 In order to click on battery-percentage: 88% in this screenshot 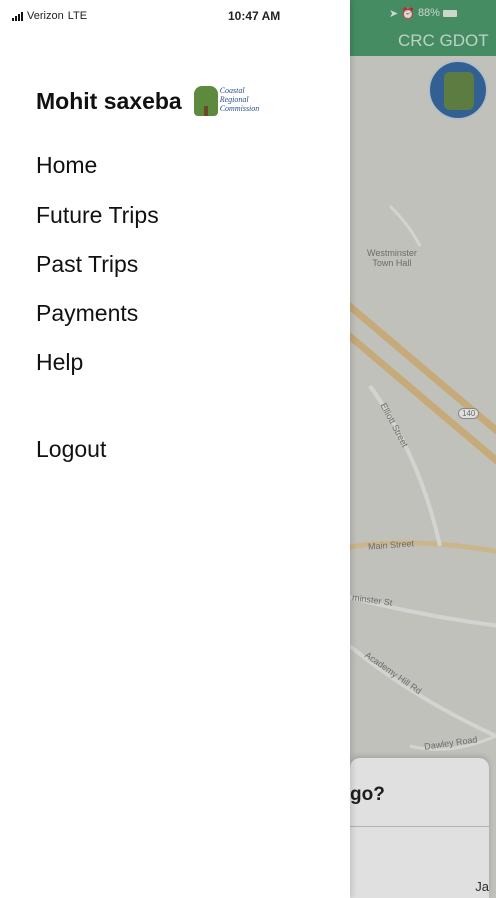, I will do `click(428, 13)`.